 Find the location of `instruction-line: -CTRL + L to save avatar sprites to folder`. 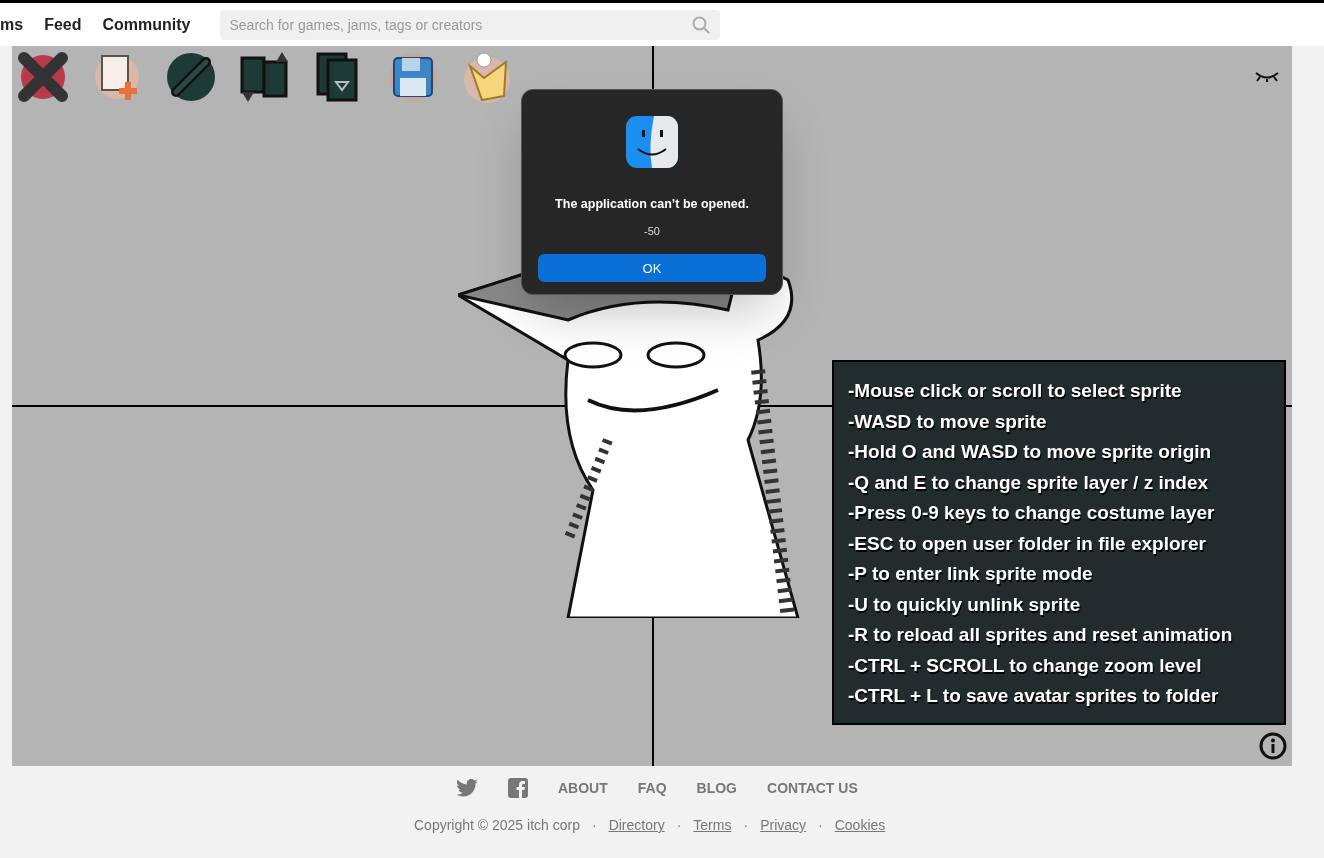

instruction-line: -CTRL + L to save avatar sprites to folder is located at coordinates (1034, 696).